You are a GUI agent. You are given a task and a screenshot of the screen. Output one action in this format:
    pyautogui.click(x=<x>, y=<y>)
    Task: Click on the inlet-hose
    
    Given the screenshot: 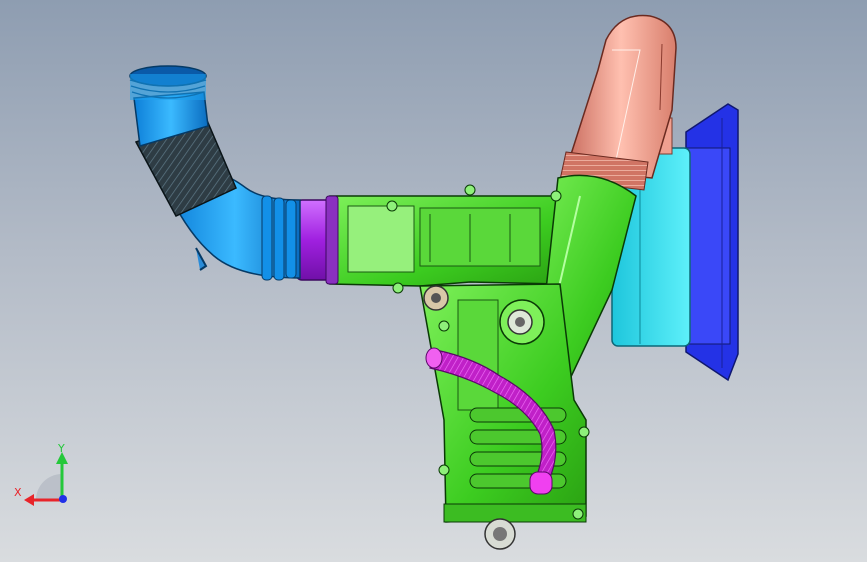 What is the action you would take?
    pyautogui.click(x=215, y=173)
    